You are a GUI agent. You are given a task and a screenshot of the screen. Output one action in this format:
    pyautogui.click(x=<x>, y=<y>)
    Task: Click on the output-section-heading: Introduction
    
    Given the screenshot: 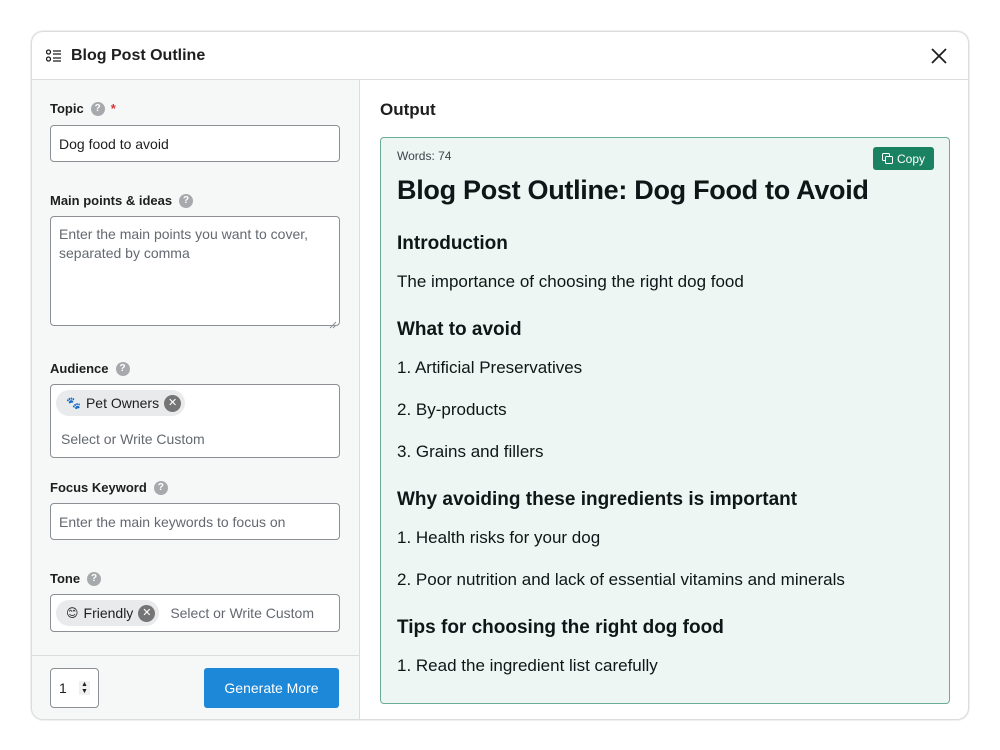 What is the action you would take?
    pyautogui.click(x=452, y=243)
    